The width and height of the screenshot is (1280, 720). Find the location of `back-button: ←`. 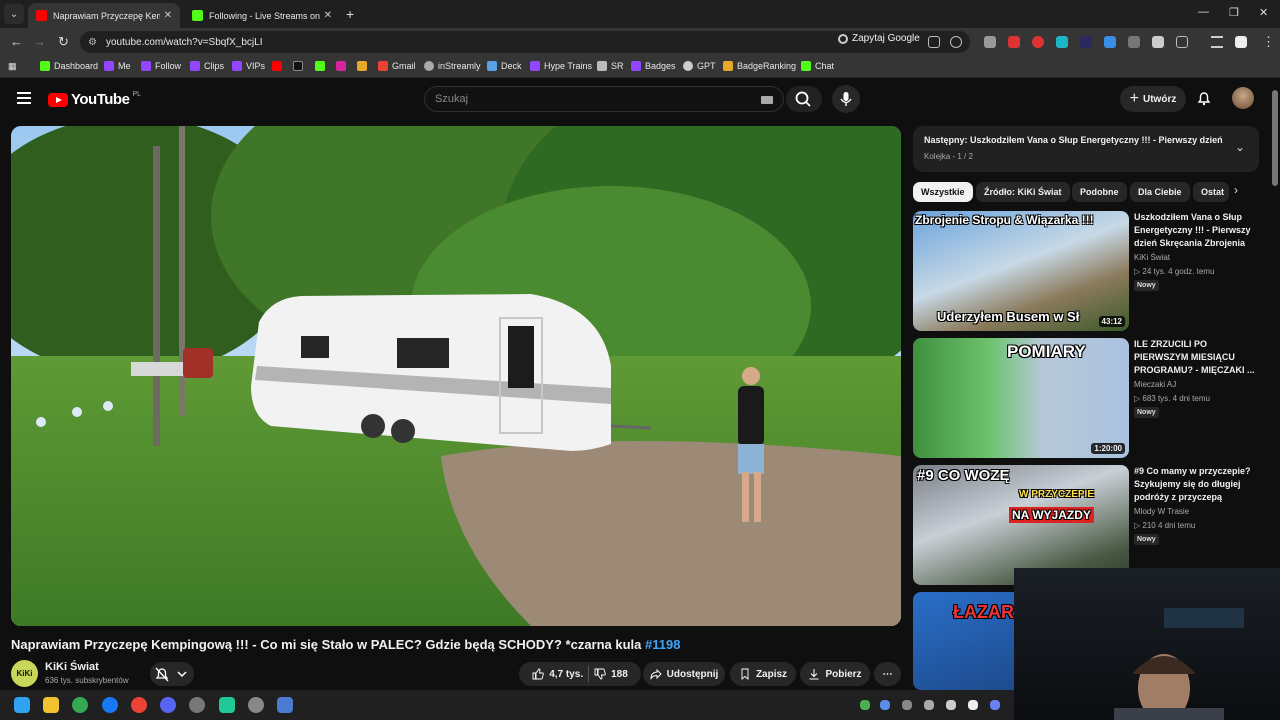

back-button: ← is located at coordinates (16, 41).